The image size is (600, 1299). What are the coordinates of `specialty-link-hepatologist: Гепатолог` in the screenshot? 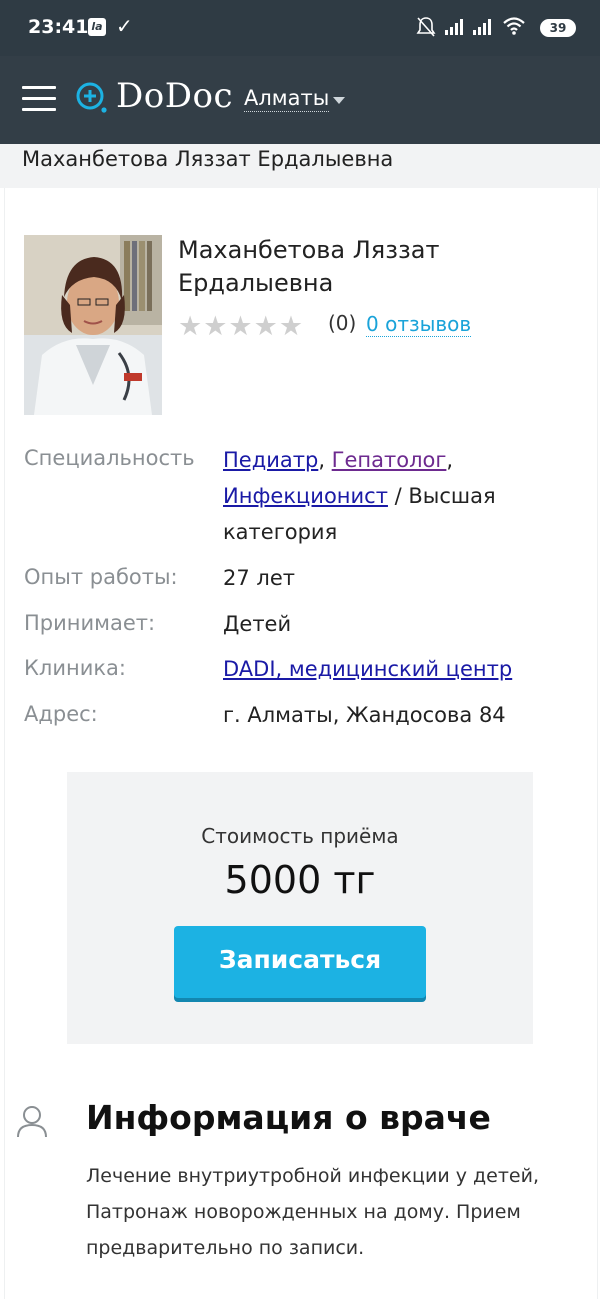 It's located at (389, 460).